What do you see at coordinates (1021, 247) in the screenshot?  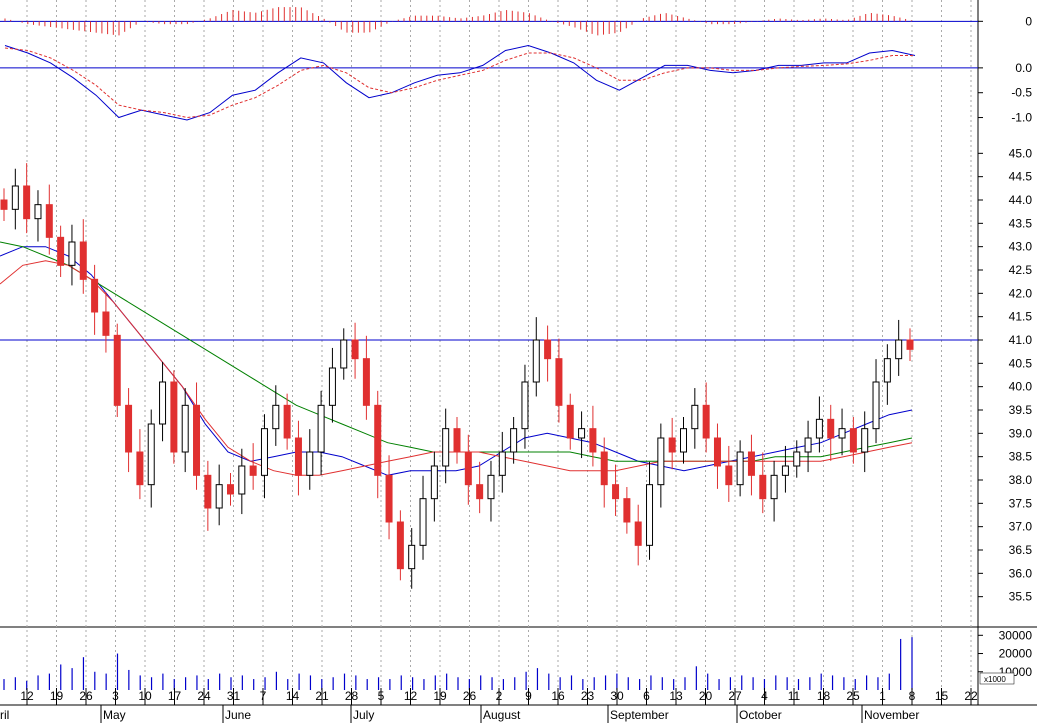 I see `price-y-tick-label: 43.0` at bounding box center [1021, 247].